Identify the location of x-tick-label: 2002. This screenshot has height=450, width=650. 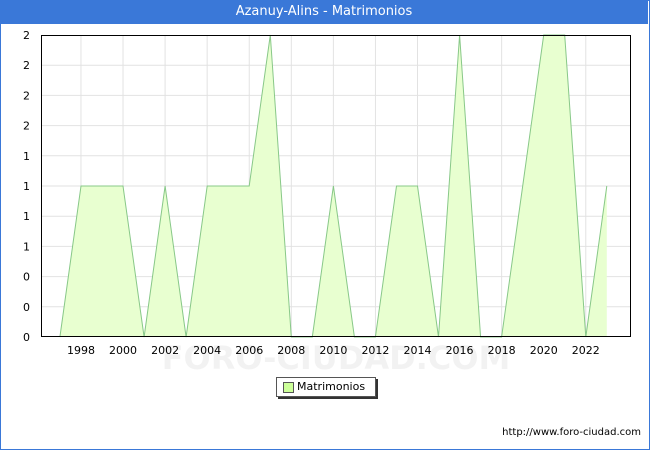
(165, 350).